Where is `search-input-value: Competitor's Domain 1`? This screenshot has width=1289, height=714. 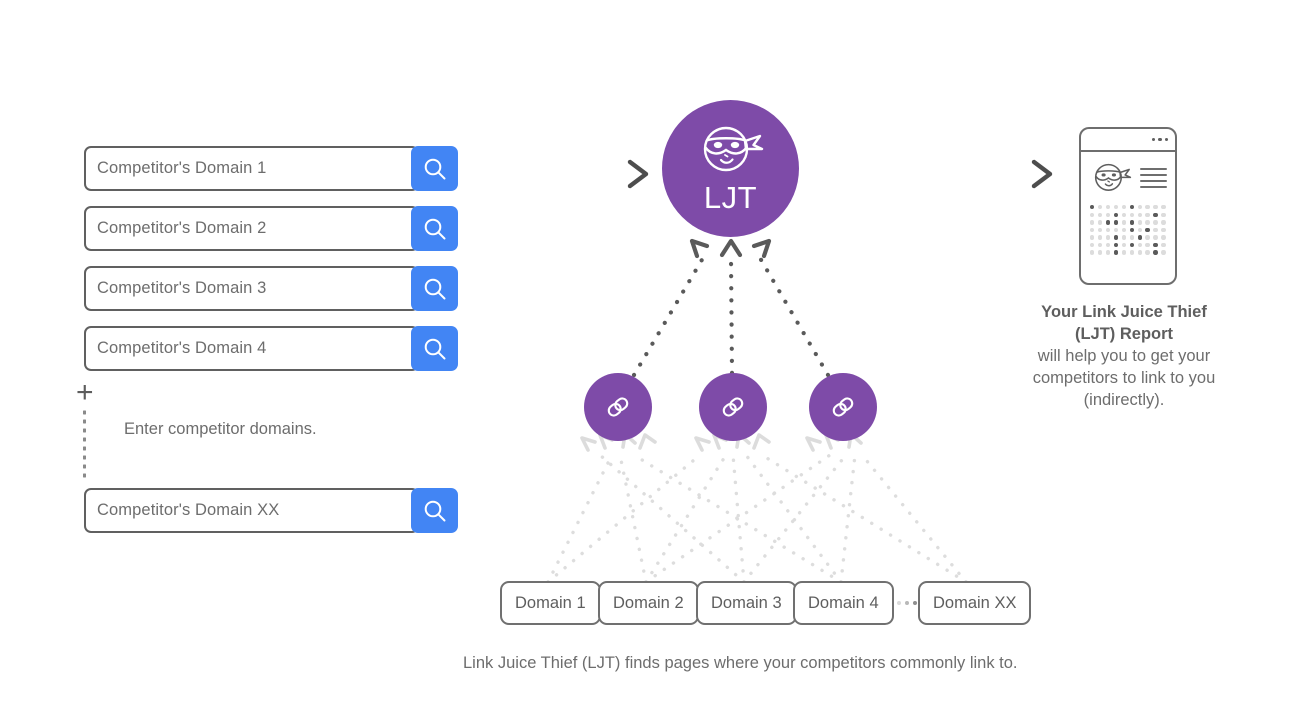 search-input-value: Competitor's Domain 1 is located at coordinates (182, 168).